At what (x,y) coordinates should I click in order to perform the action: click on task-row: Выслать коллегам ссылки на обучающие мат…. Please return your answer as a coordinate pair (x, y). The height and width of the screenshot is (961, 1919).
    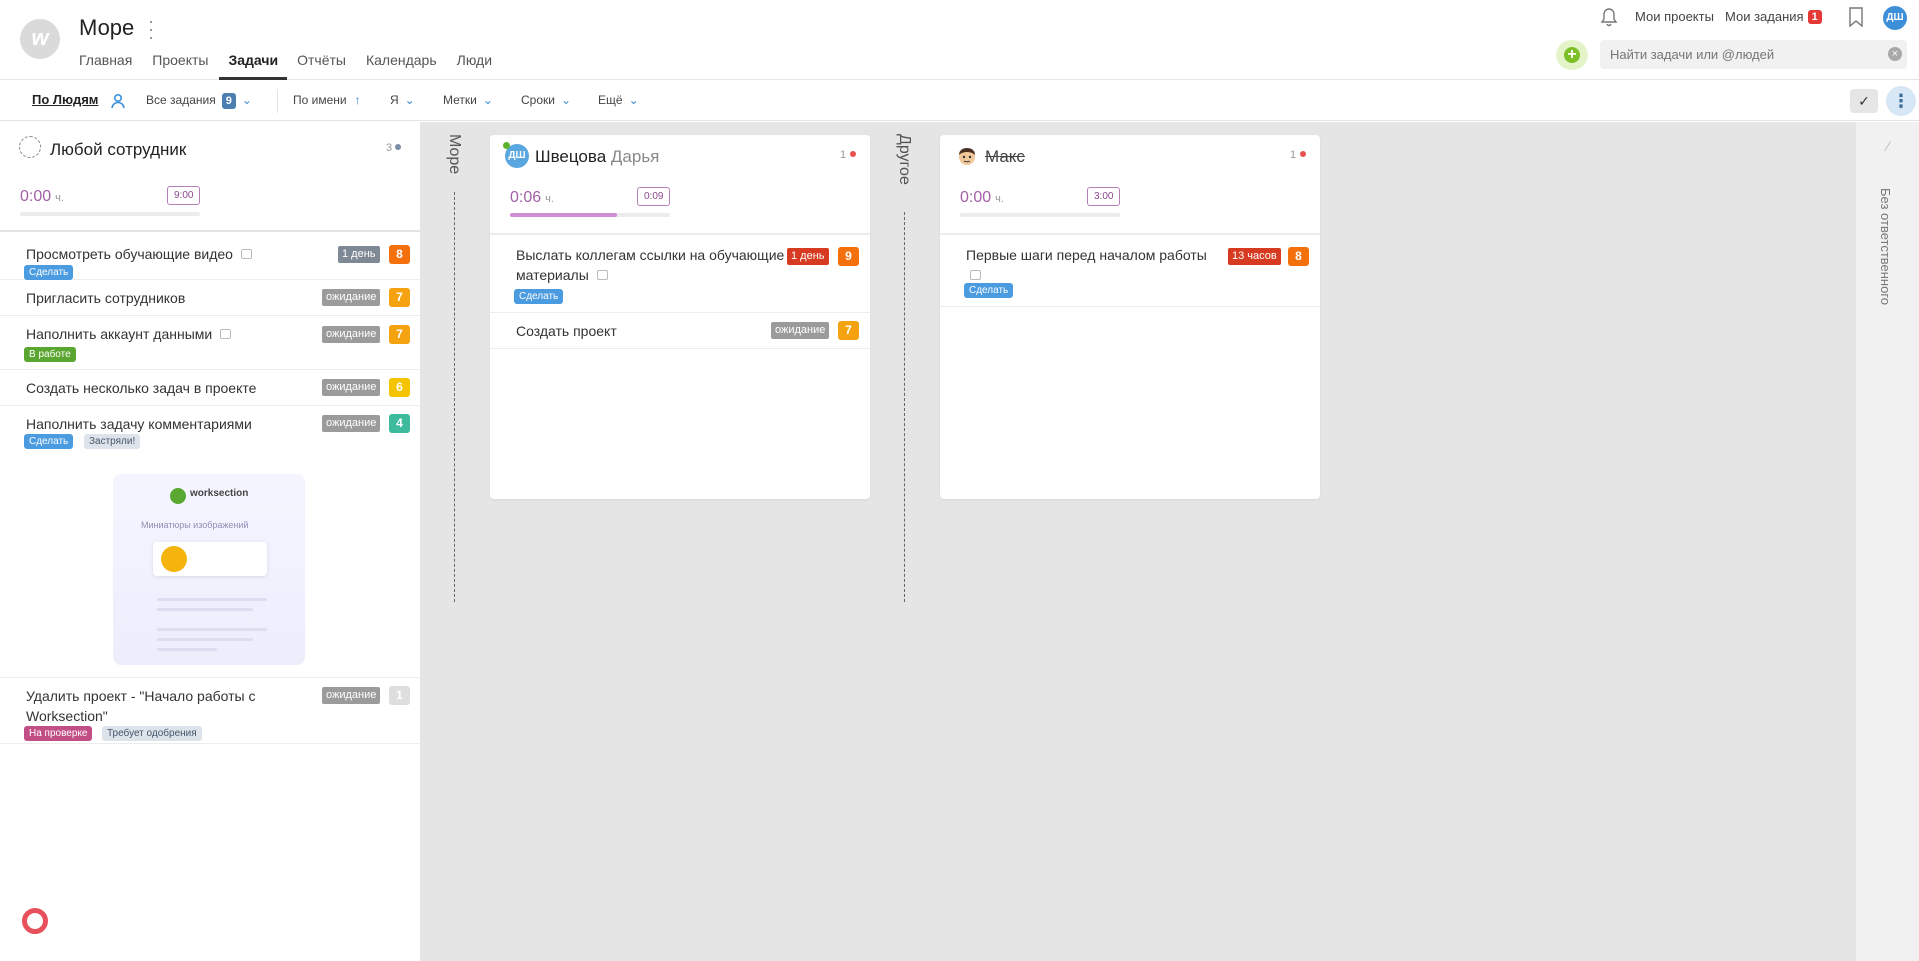
    Looking at the image, I should click on (680, 275).